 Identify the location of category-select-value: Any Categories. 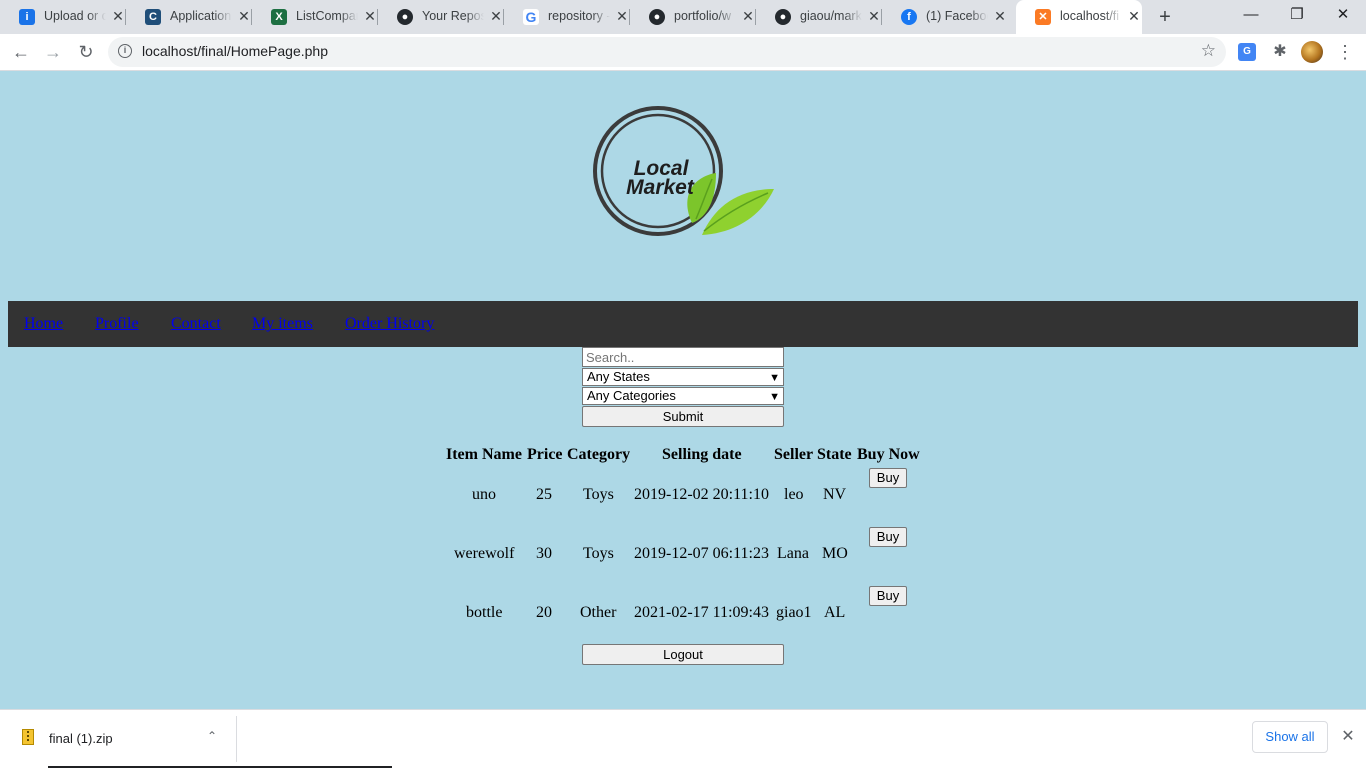
(631, 395).